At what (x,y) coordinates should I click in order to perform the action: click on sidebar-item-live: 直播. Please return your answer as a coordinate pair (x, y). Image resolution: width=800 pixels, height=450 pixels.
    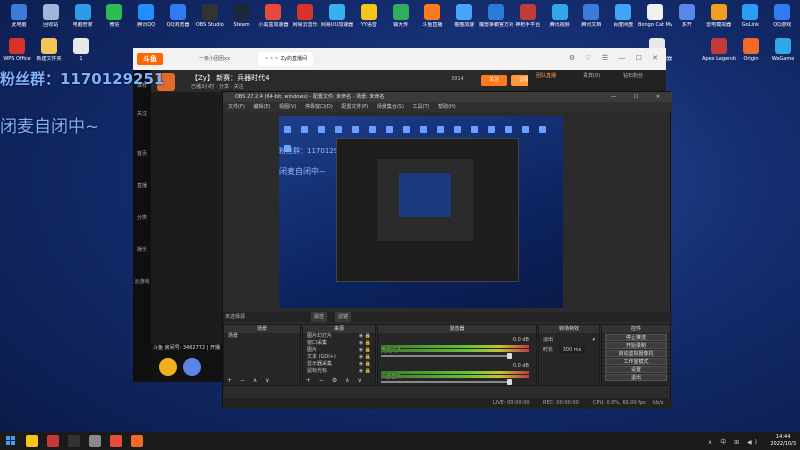
    Looking at the image, I should click on (142, 185).